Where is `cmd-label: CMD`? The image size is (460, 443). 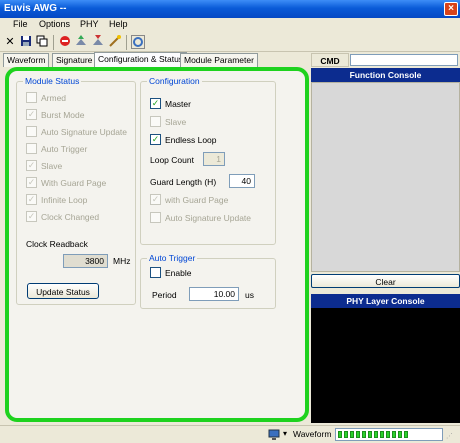
cmd-label: CMD is located at coordinates (330, 60).